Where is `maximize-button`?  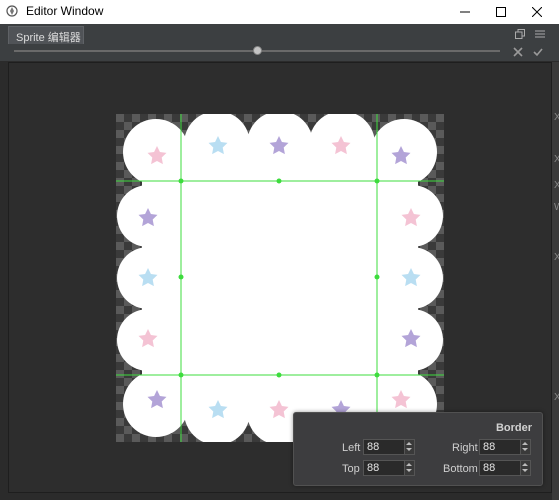
maximize-button is located at coordinates (501, 12).